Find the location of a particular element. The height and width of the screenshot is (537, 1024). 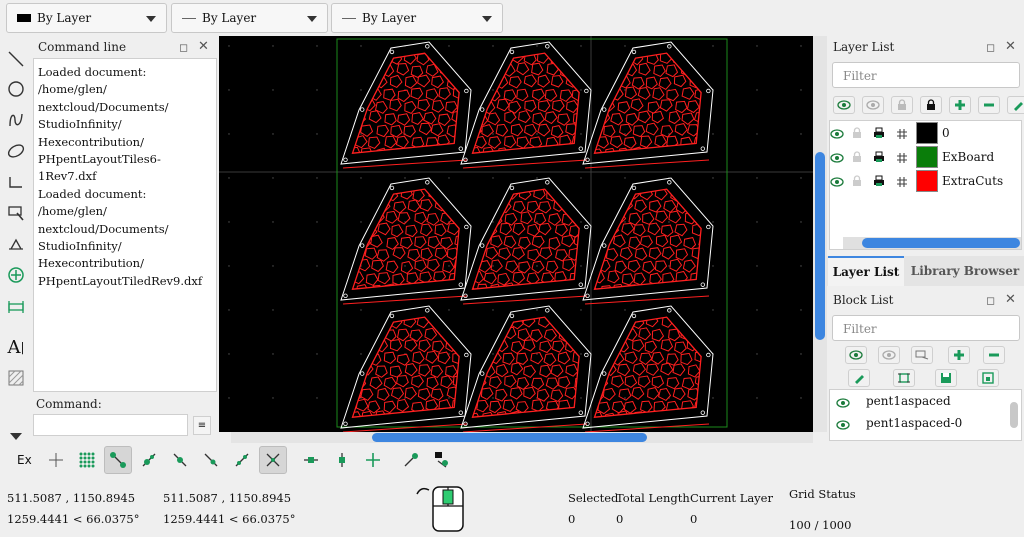

restrict-orthogonal-icon is located at coordinates (373, 460).